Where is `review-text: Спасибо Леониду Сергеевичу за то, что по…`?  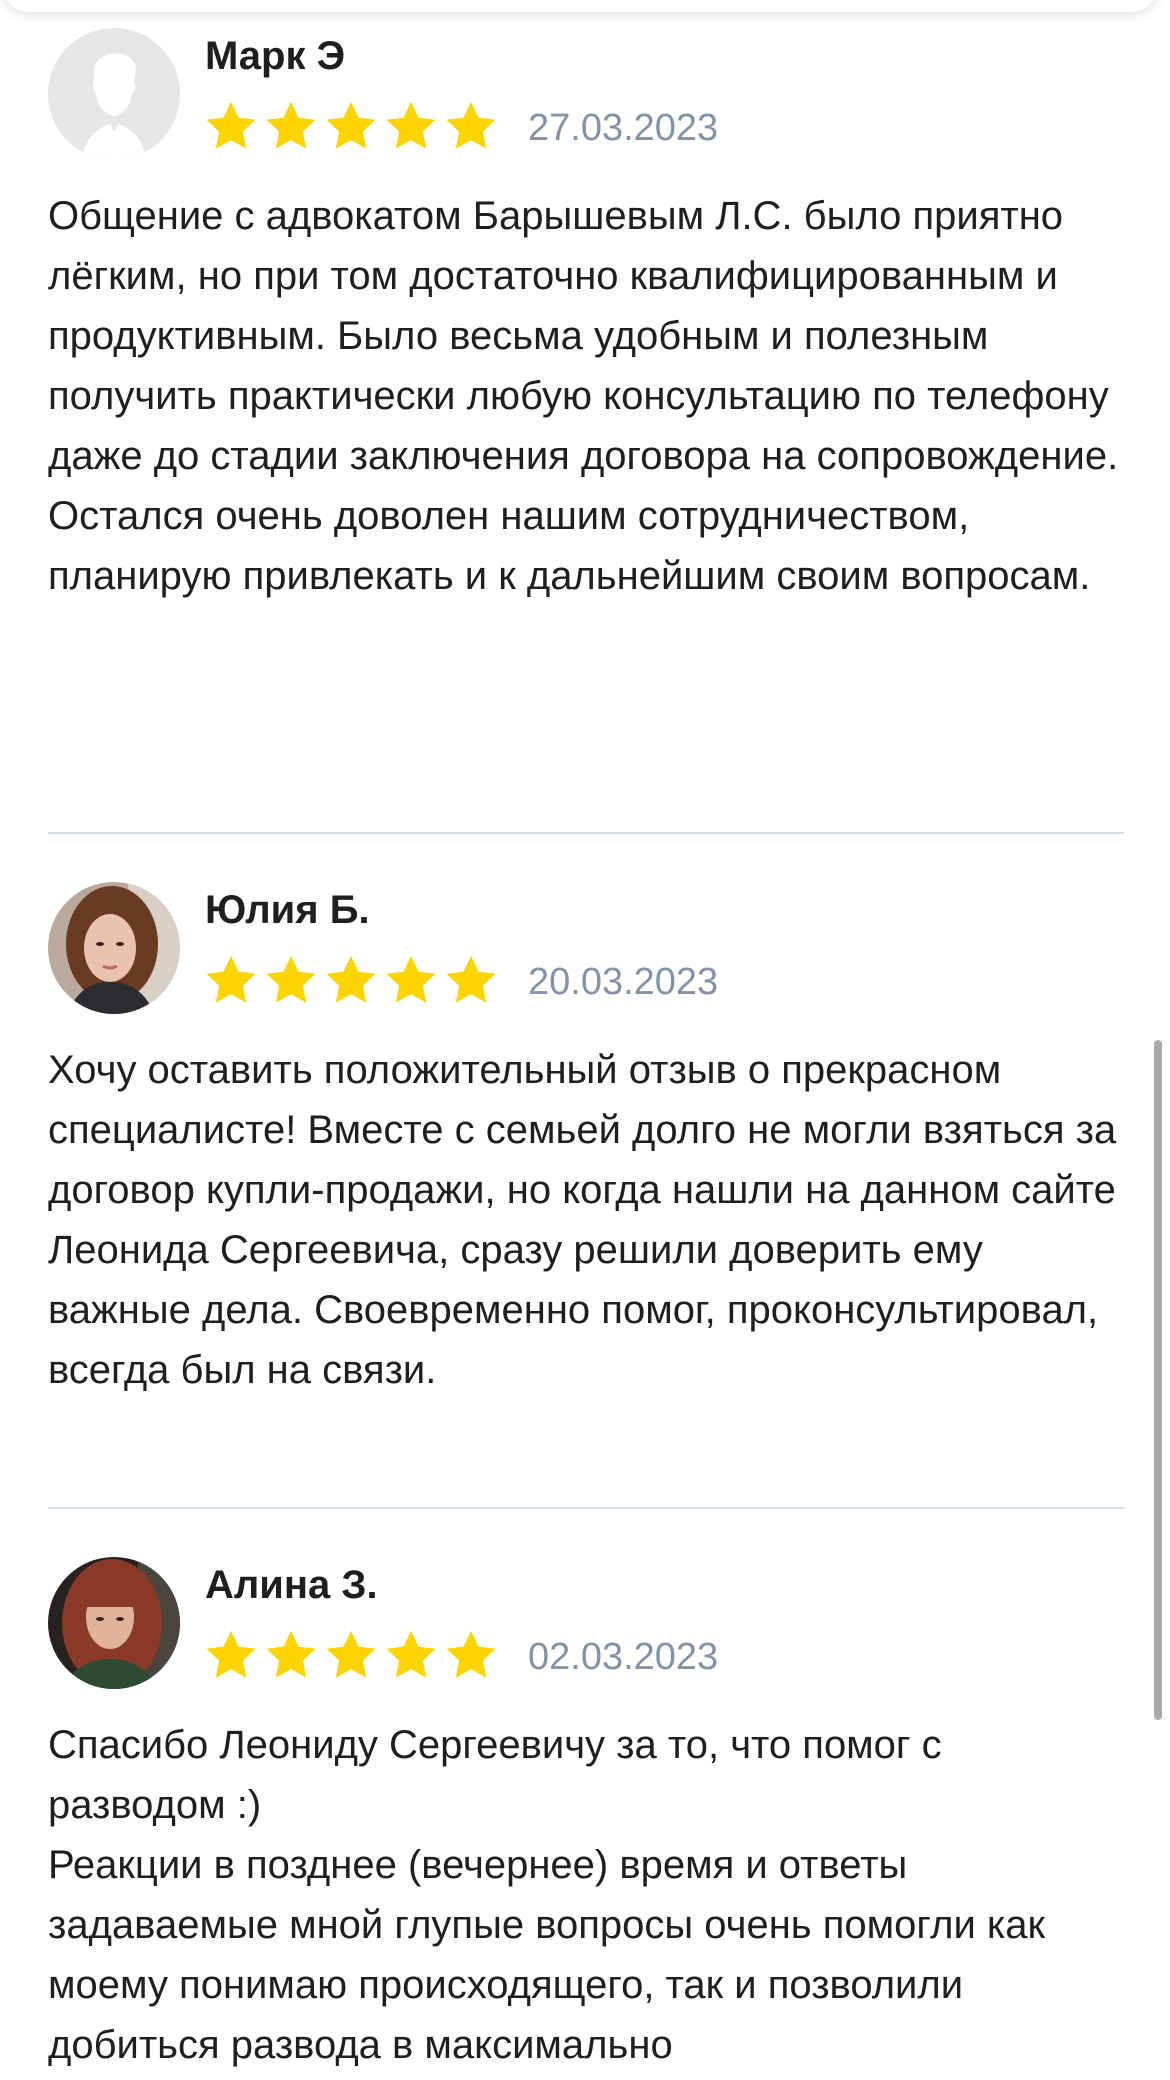
review-text: Спасибо Леониду Сергеевичу за то, что по… is located at coordinates (547, 1895).